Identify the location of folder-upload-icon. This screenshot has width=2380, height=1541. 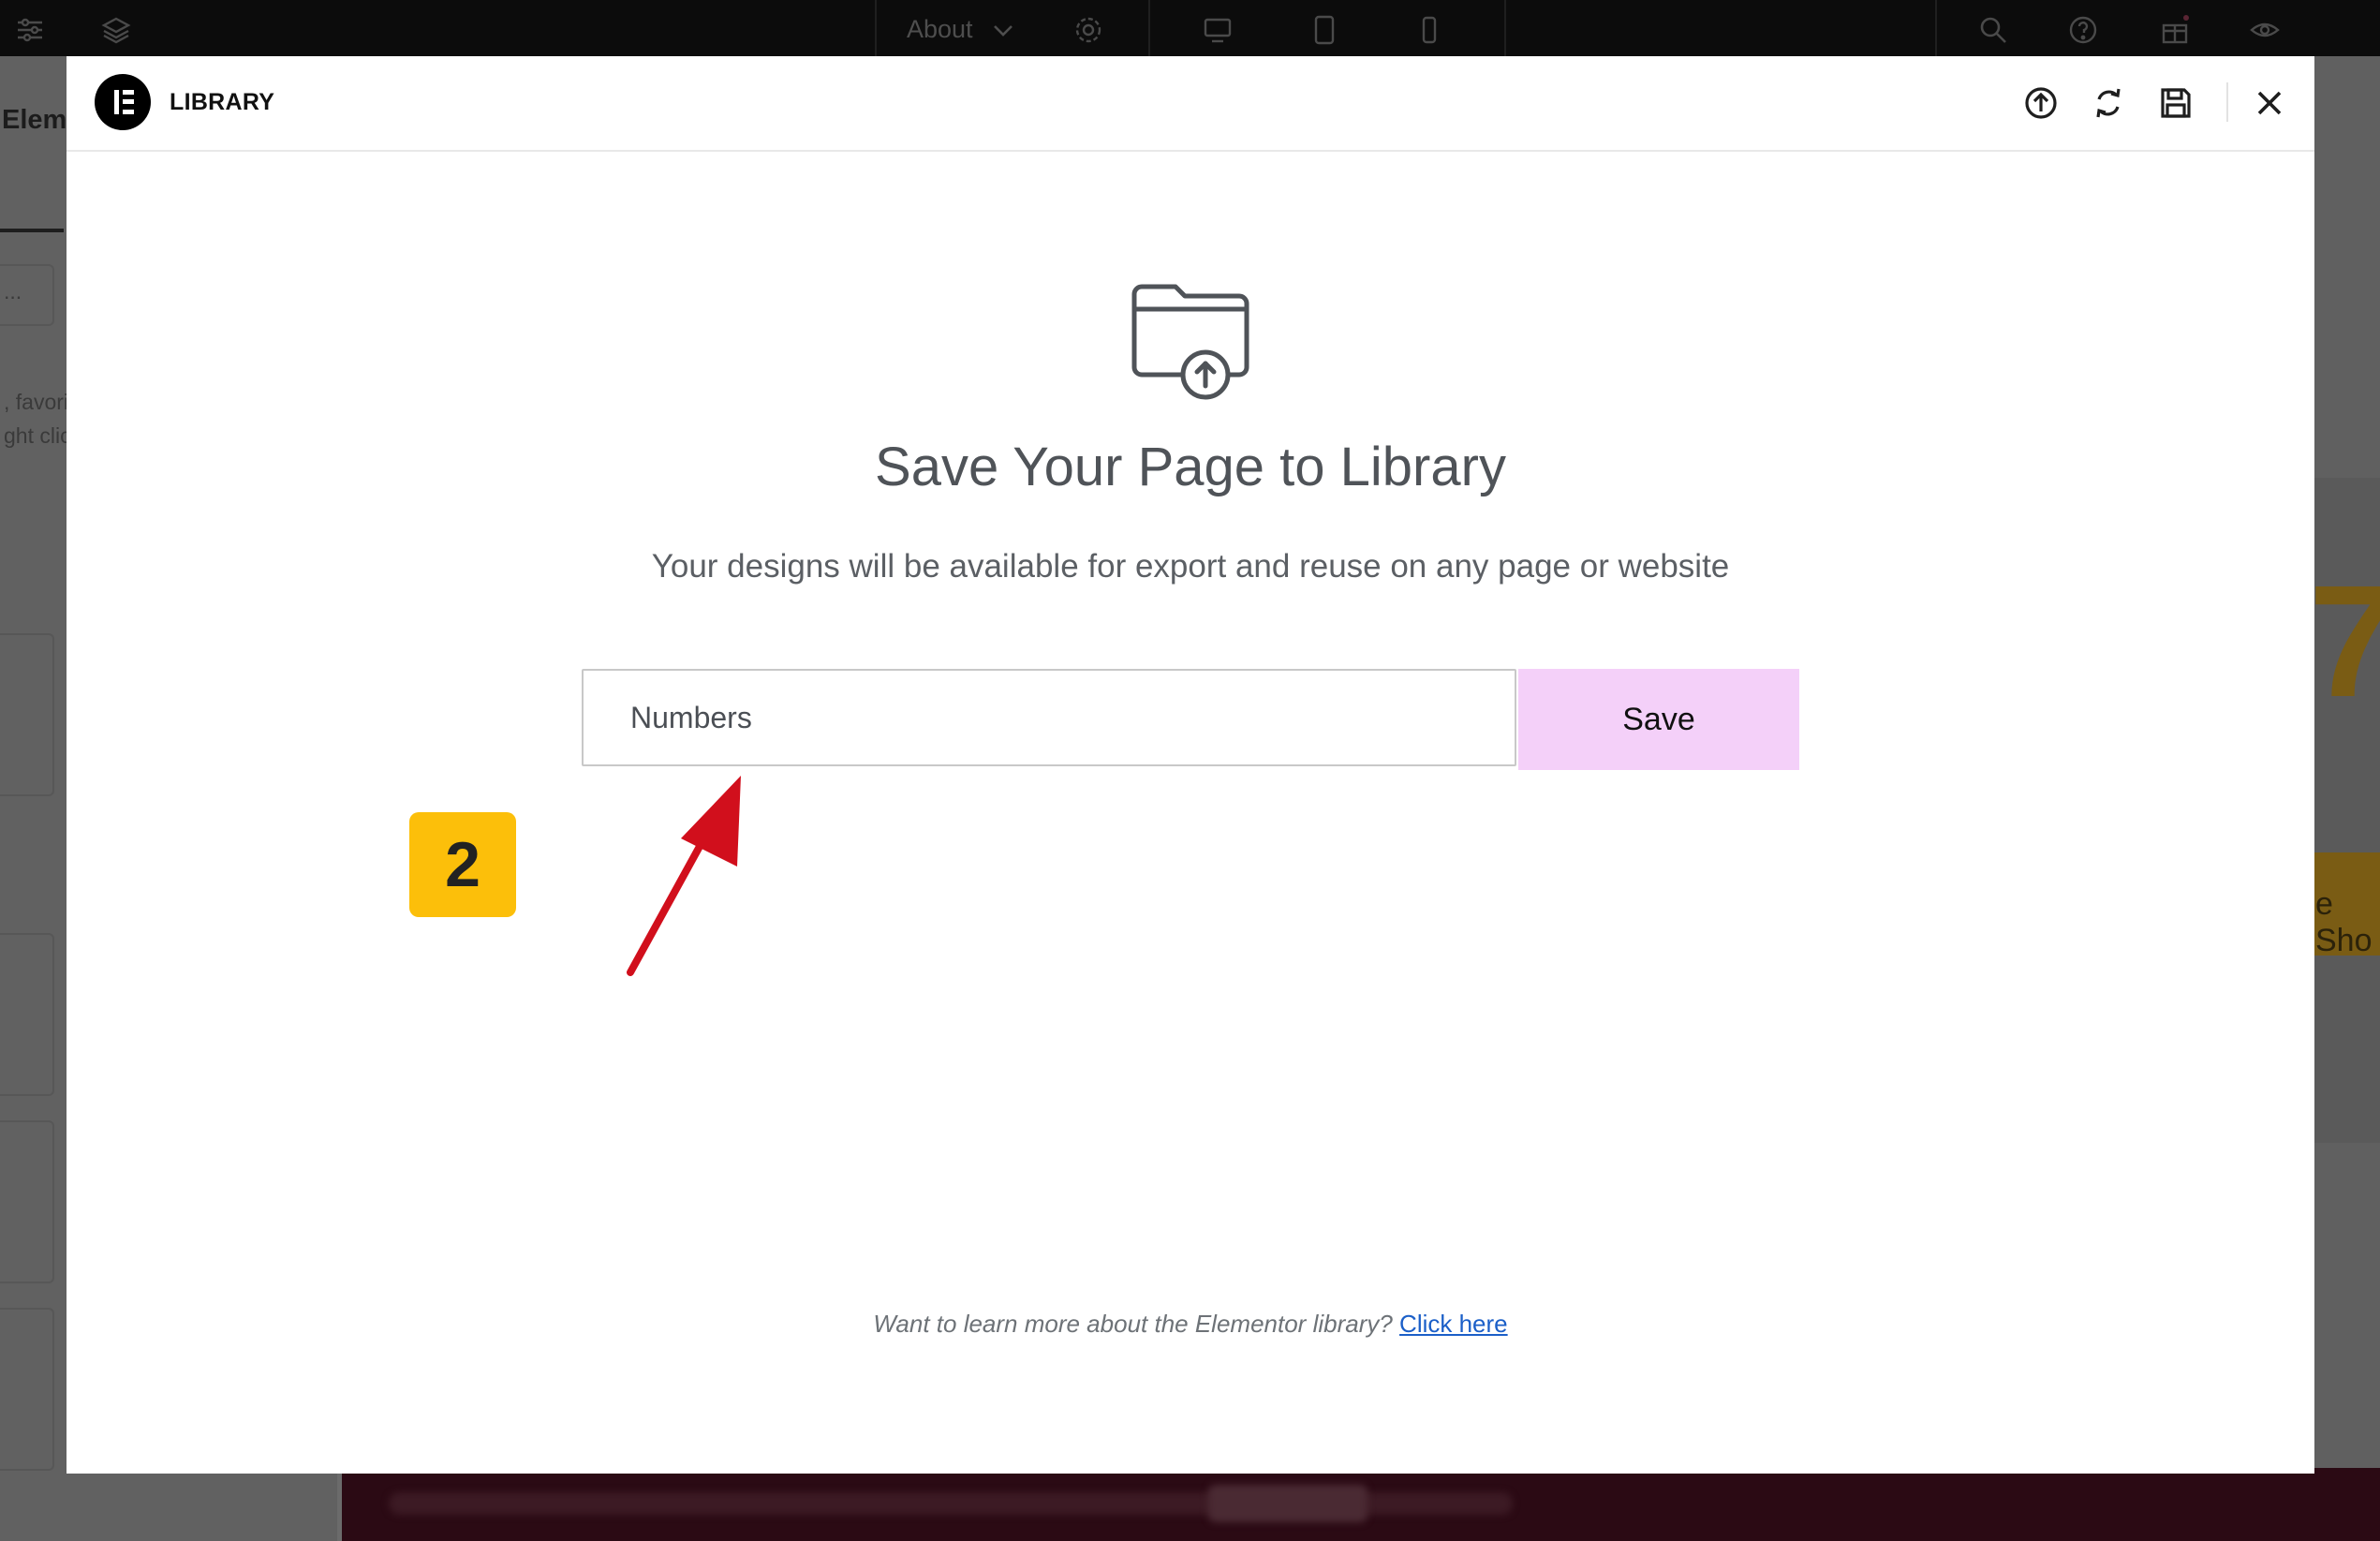
(1190, 337).